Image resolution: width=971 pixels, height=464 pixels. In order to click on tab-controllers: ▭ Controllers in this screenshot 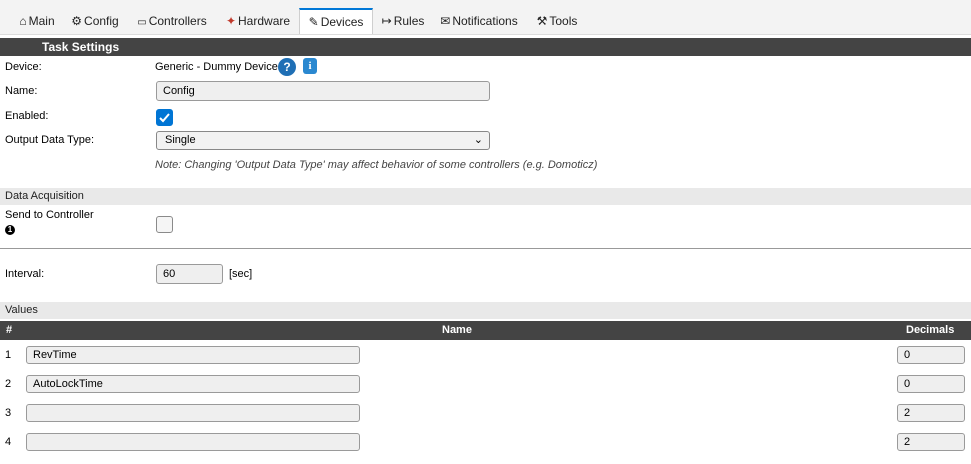, I will do `click(172, 21)`.